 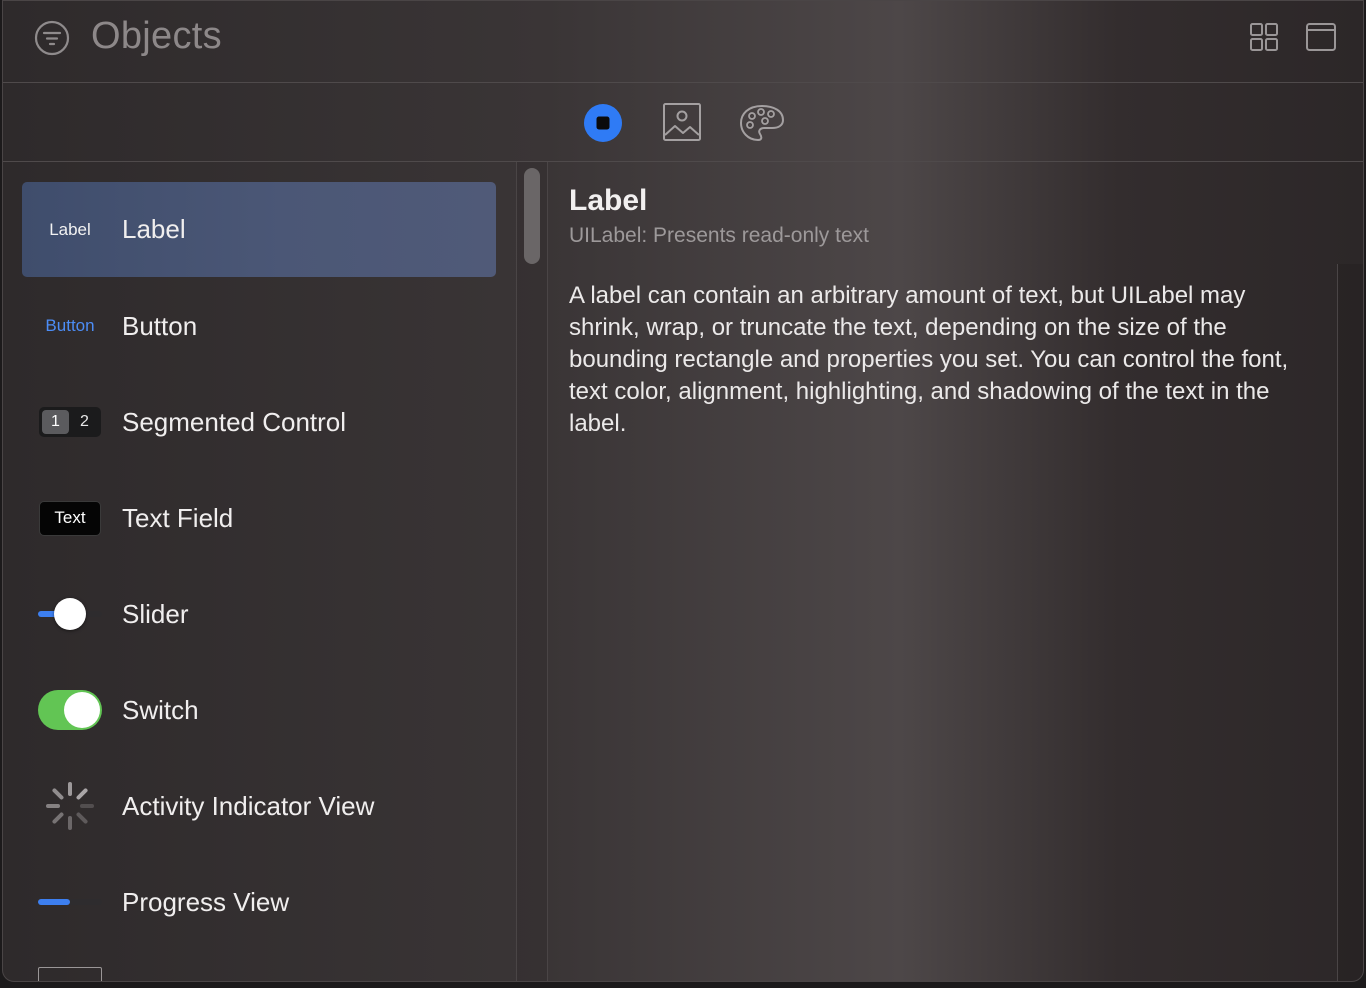 I want to click on photo-icon, so click(x=682, y=122).